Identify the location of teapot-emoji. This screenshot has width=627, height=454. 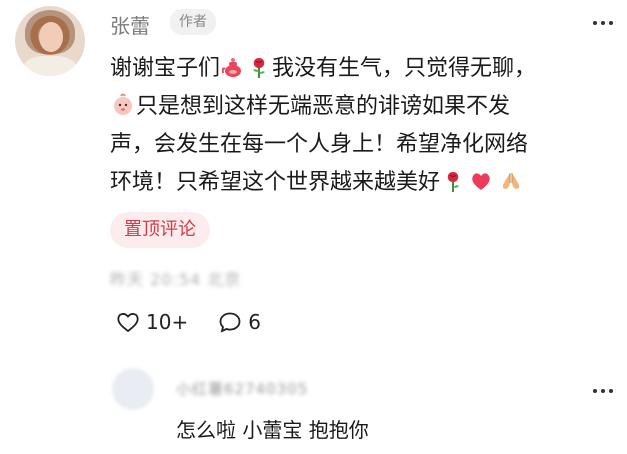
(232, 67).